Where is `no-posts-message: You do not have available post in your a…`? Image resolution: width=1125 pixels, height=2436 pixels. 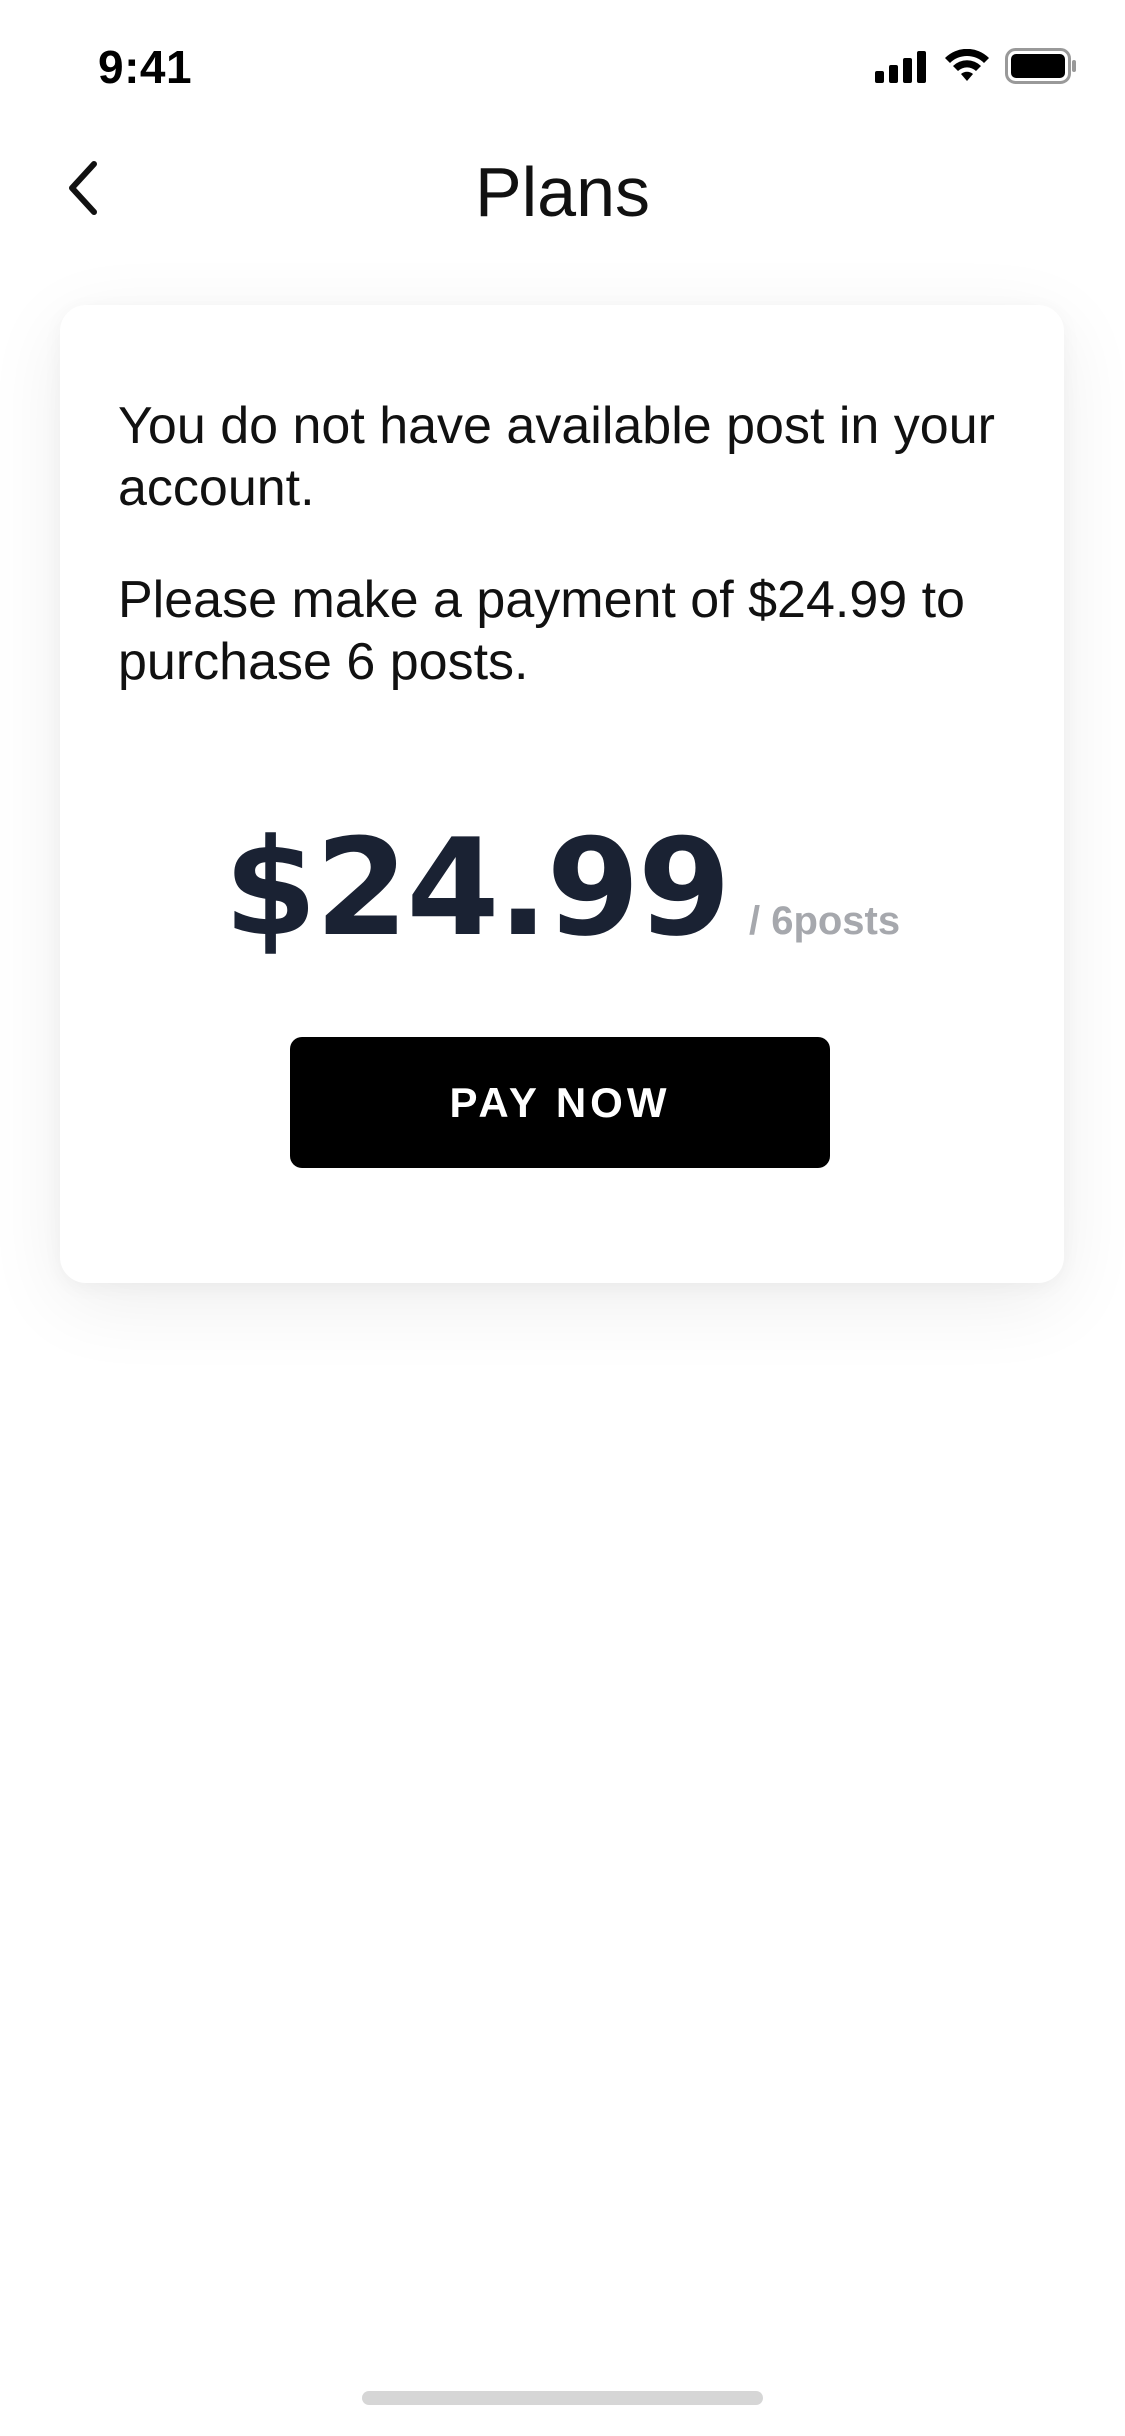
no-posts-message: You do not have available post in your a… is located at coordinates (556, 457).